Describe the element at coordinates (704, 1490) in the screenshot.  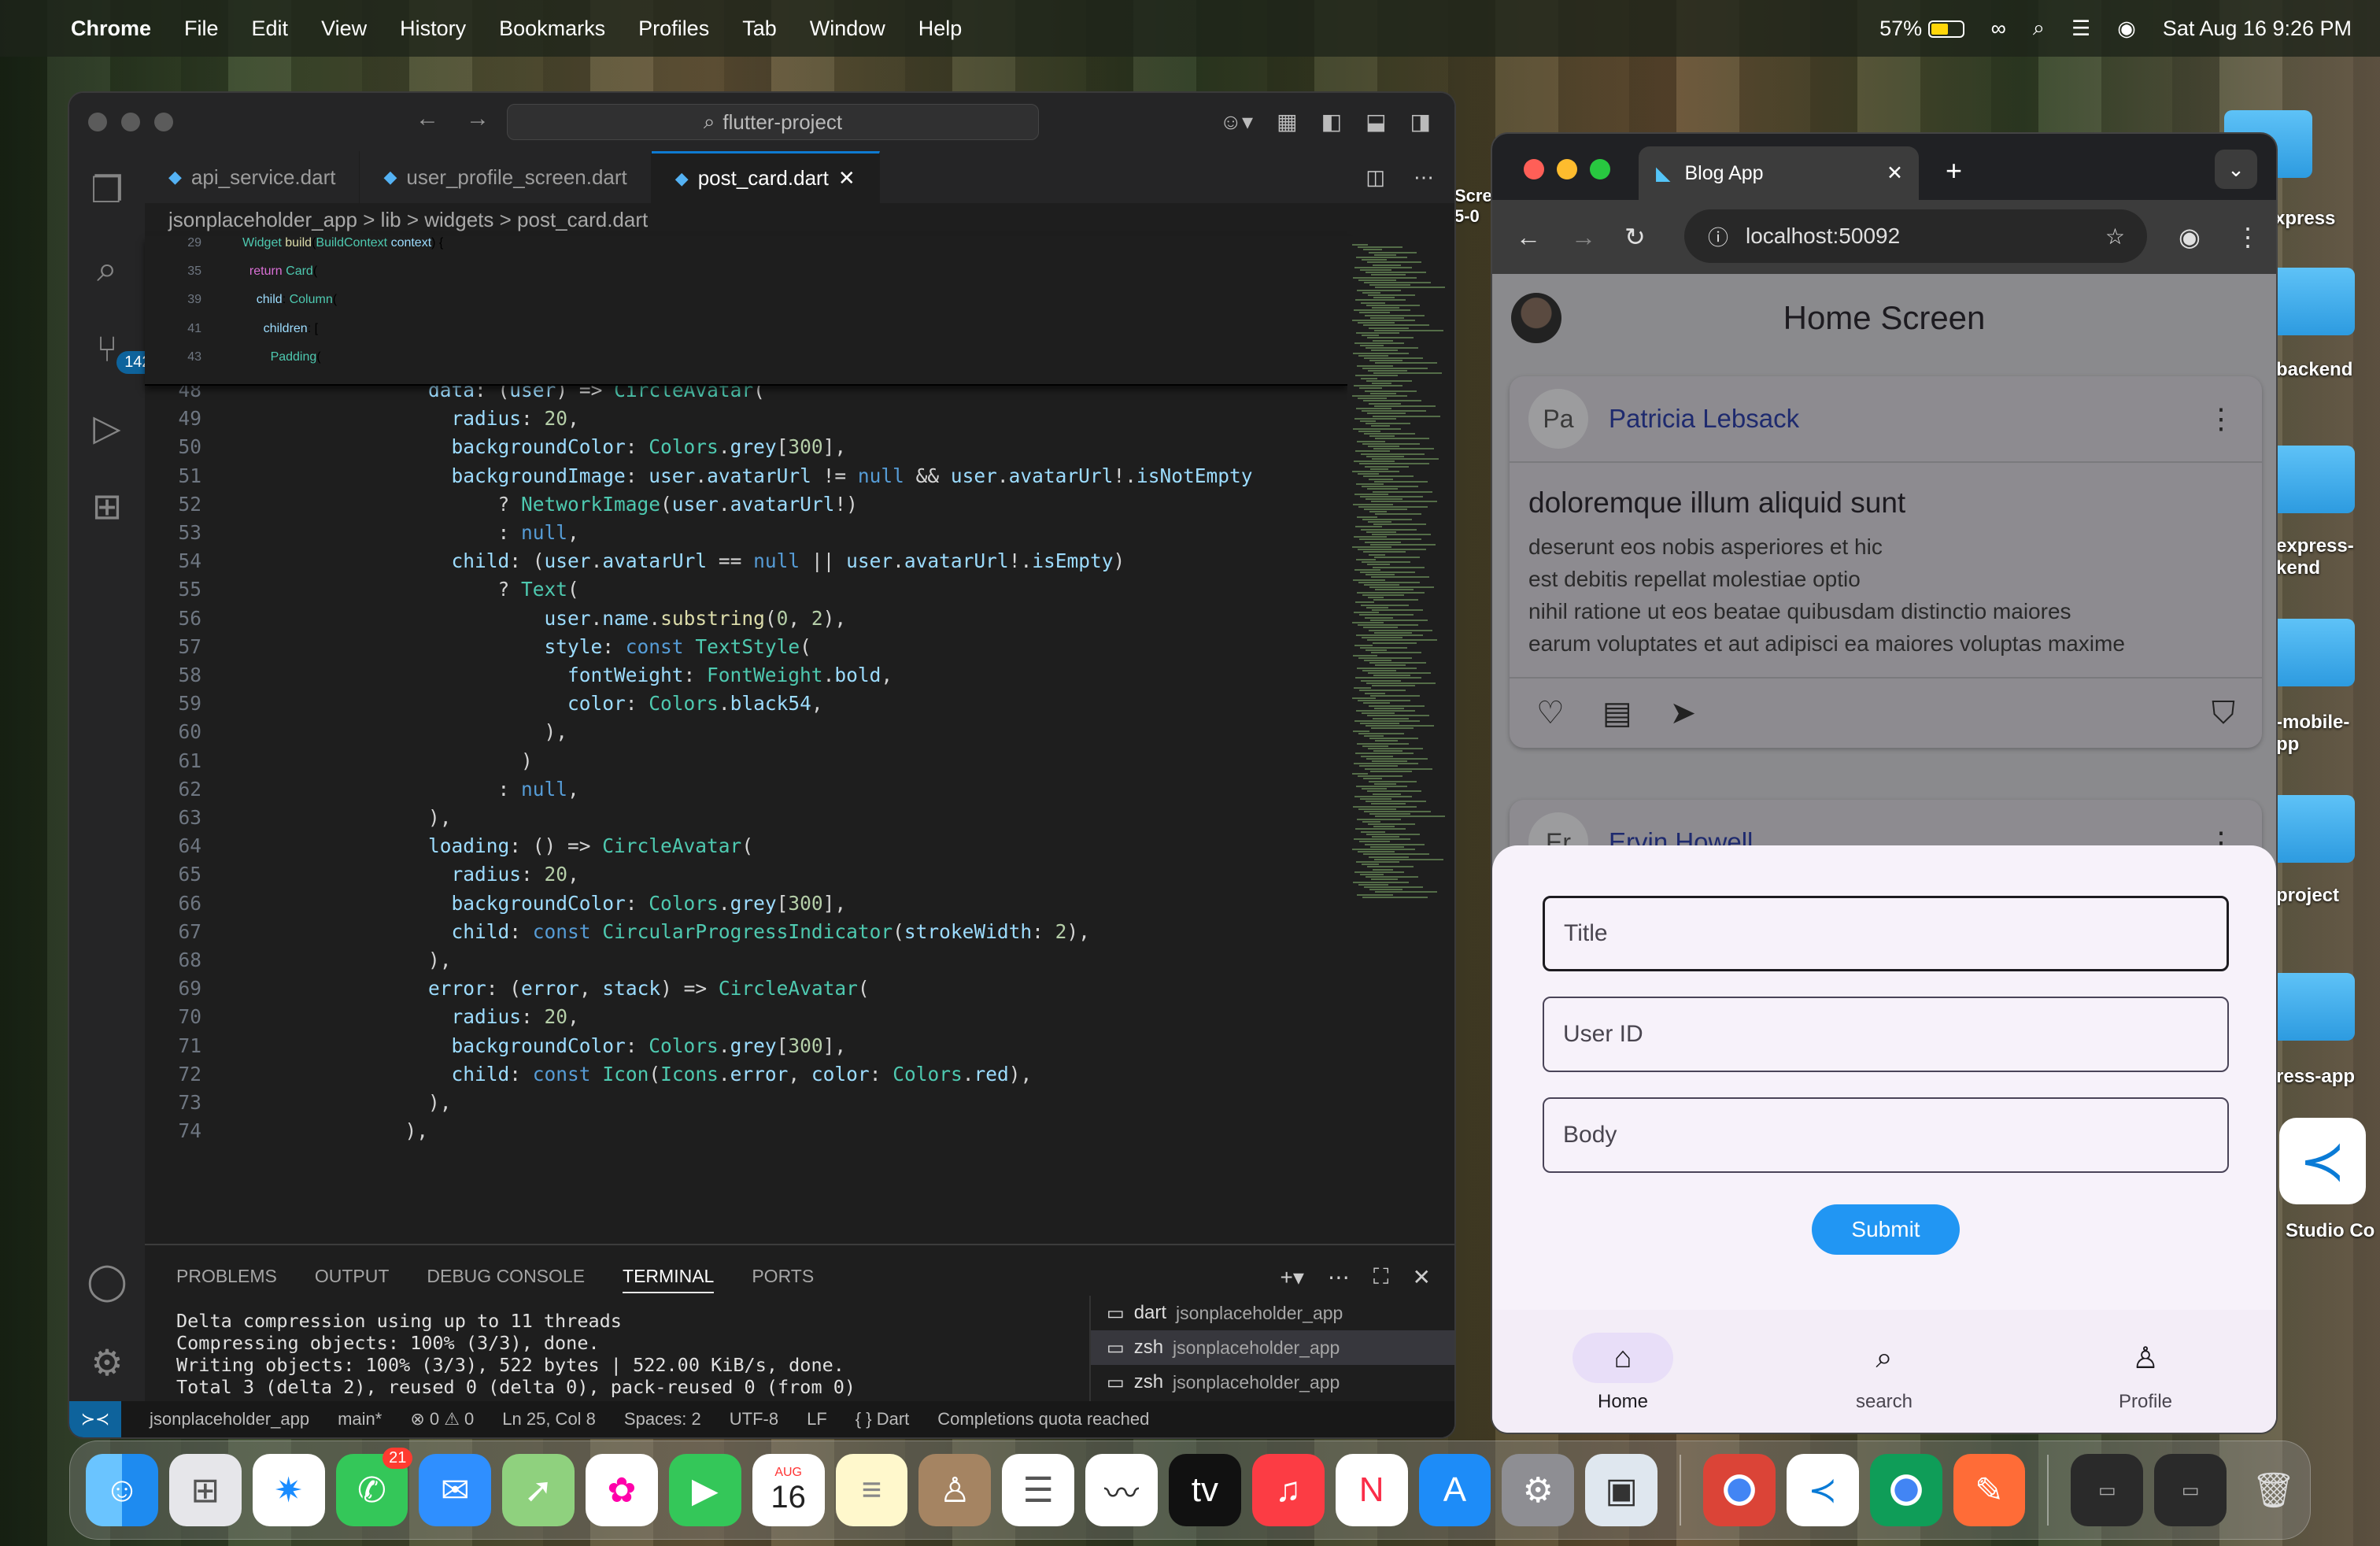
I see `facetime-icon: ▶` at that location.